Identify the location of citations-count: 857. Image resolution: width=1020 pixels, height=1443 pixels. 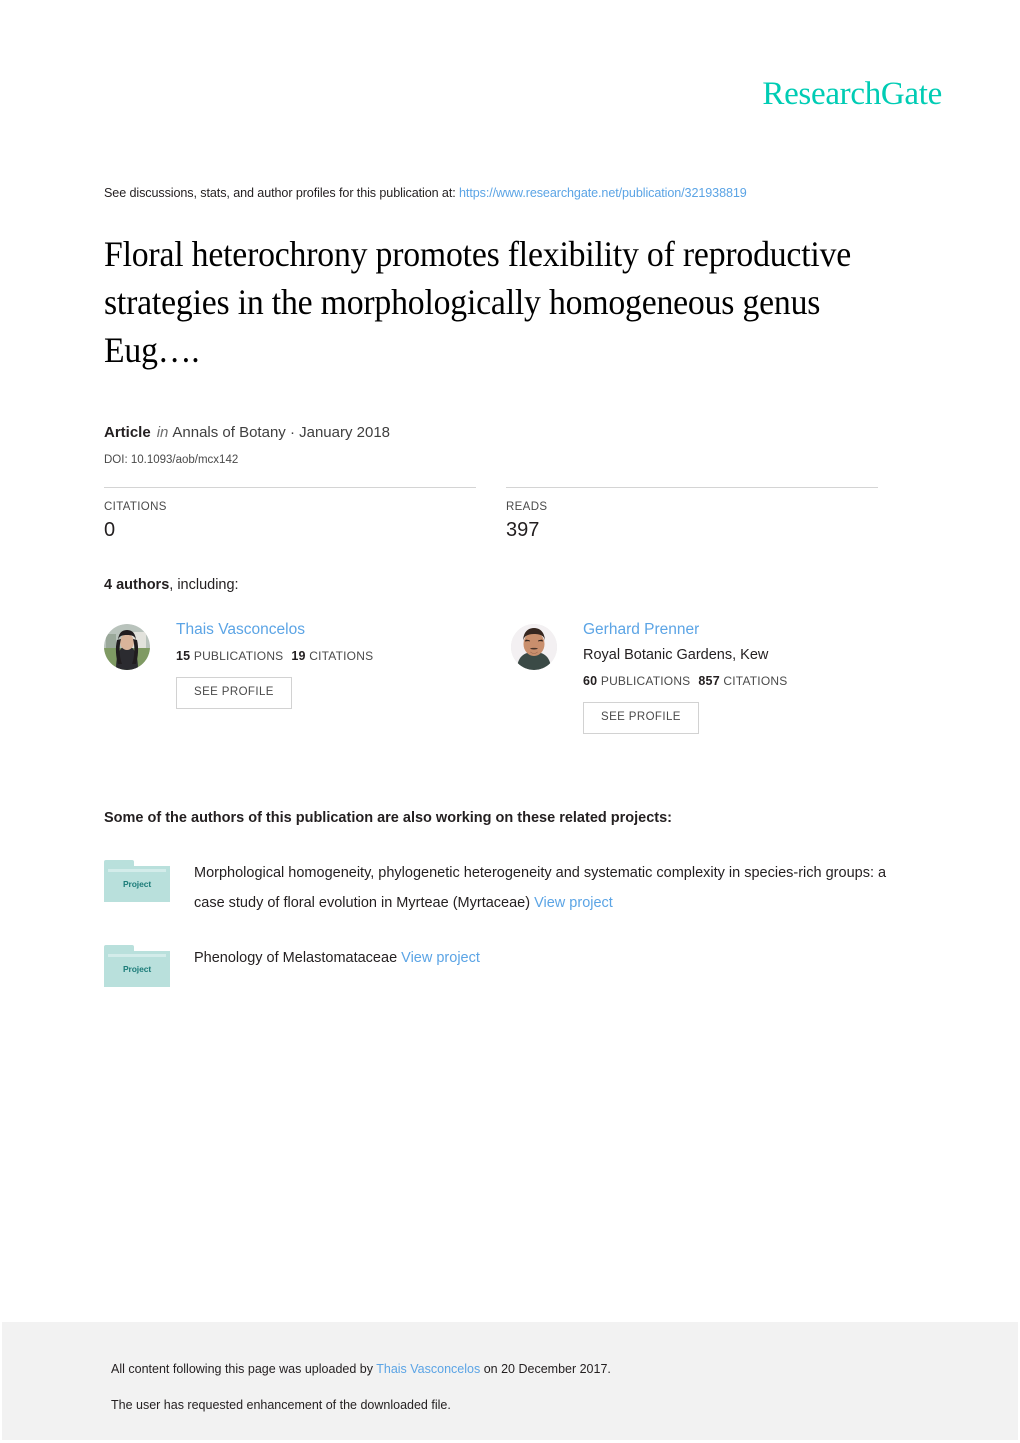
(709, 681).